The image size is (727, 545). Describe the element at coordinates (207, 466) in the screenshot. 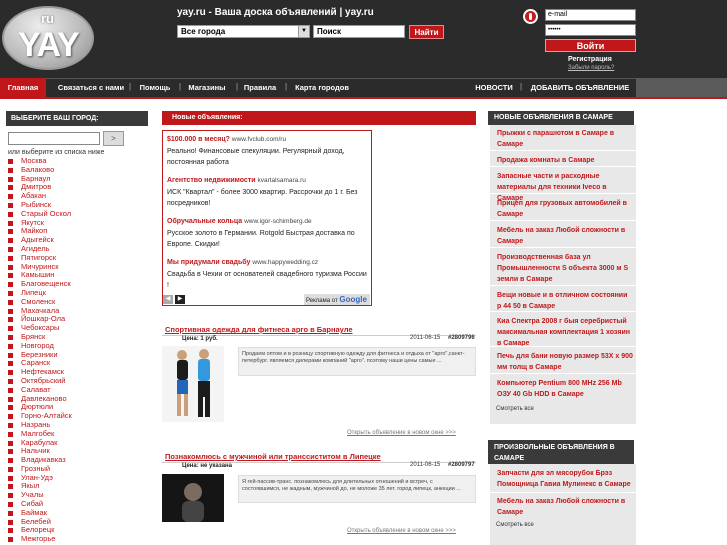

I see `listing-price: Цена: не указана` at that location.